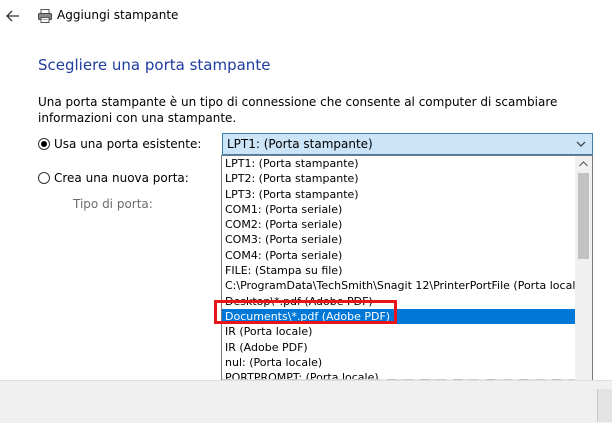 The height and width of the screenshot is (423, 612). What do you see at coordinates (154, 65) in the screenshot?
I see `page-heading: Scegliere una porta stampante` at bounding box center [154, 65].